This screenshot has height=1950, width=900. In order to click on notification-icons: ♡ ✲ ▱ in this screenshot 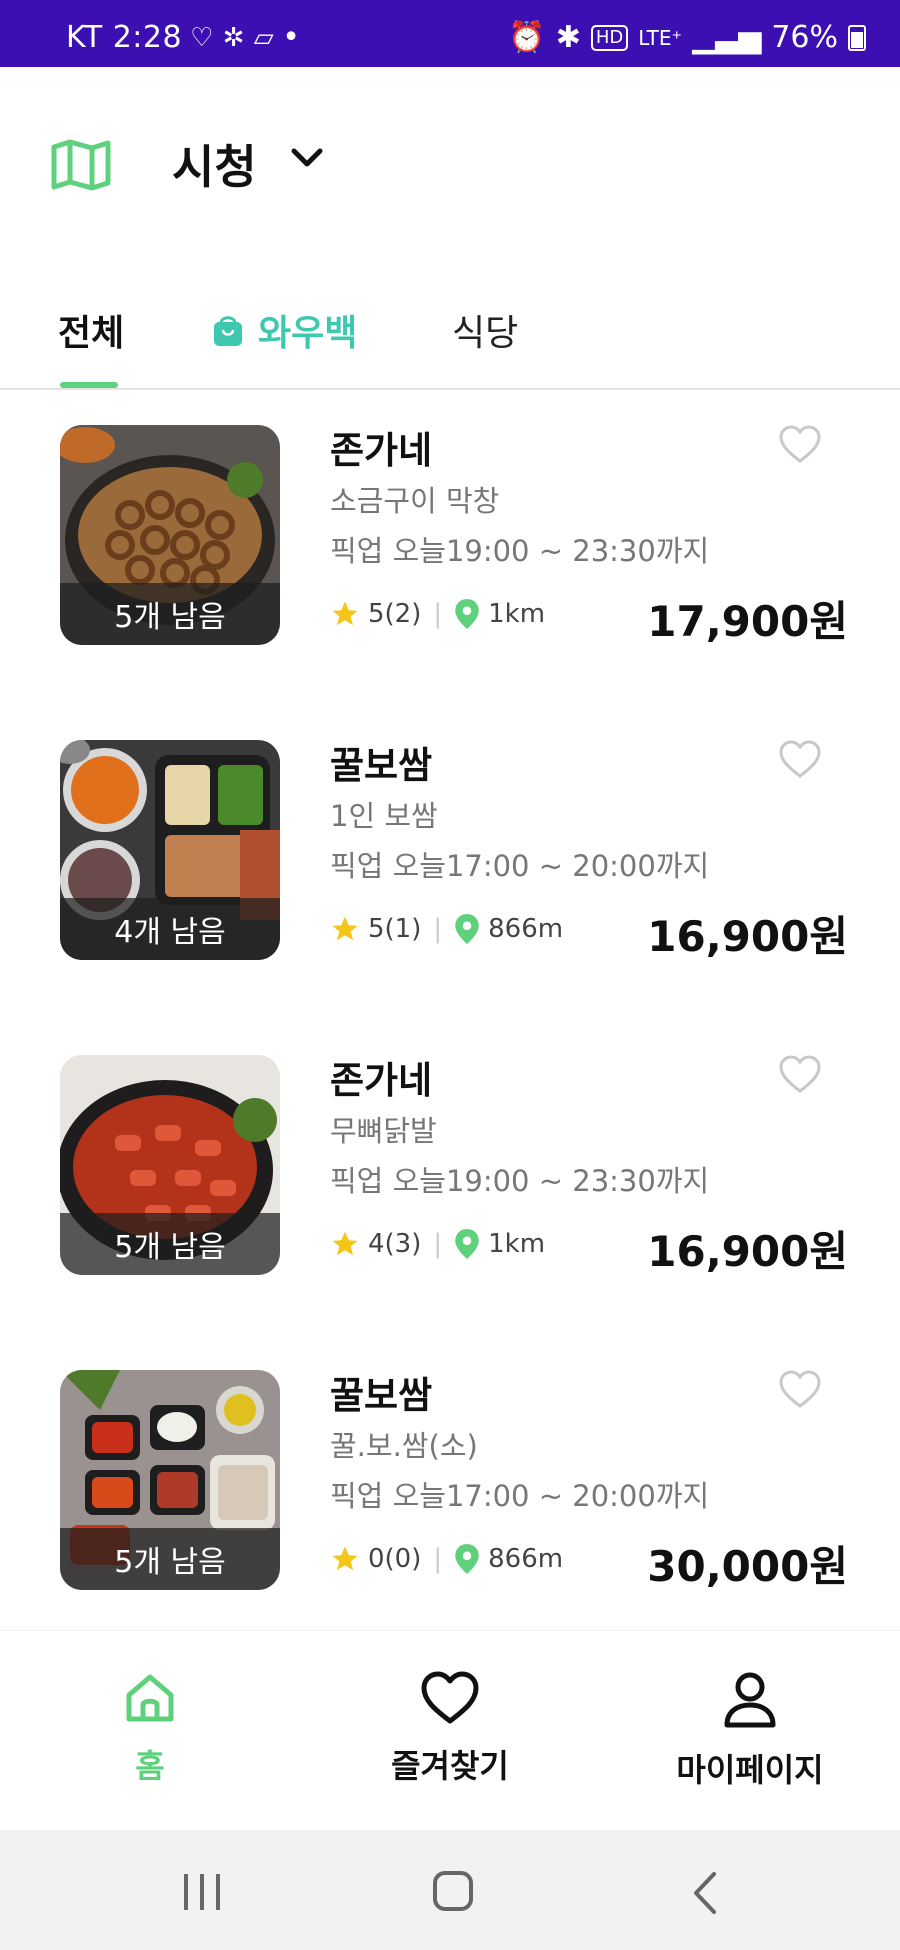, I will do `click(232, 37)`.